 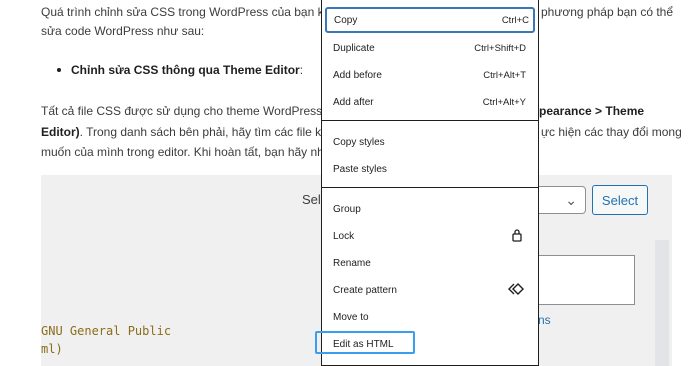 I want to click on menu-item-add-before: Add before Ctrl+Alt+T, so click(x=430, y=75).